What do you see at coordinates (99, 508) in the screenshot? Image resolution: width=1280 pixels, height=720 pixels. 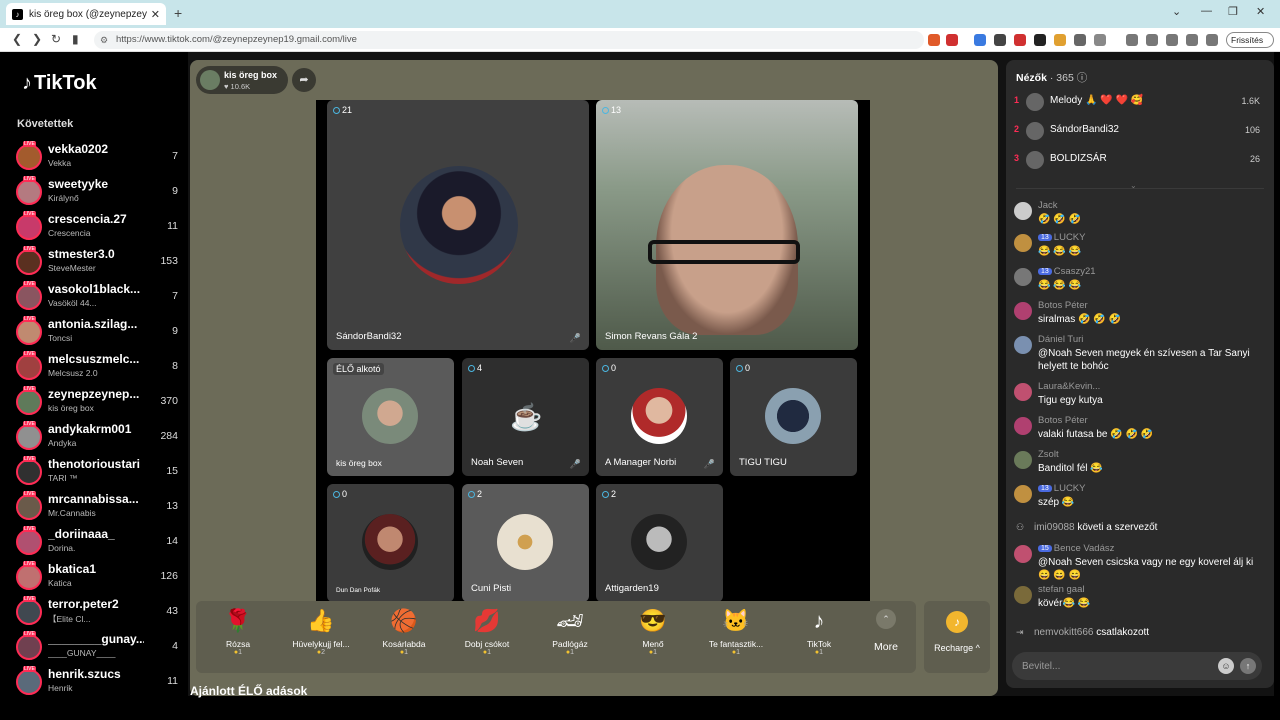 I see `followed-account: LIVE mrcannabissa... Mr.Cannabis 13` at bounding box center [99, 508].